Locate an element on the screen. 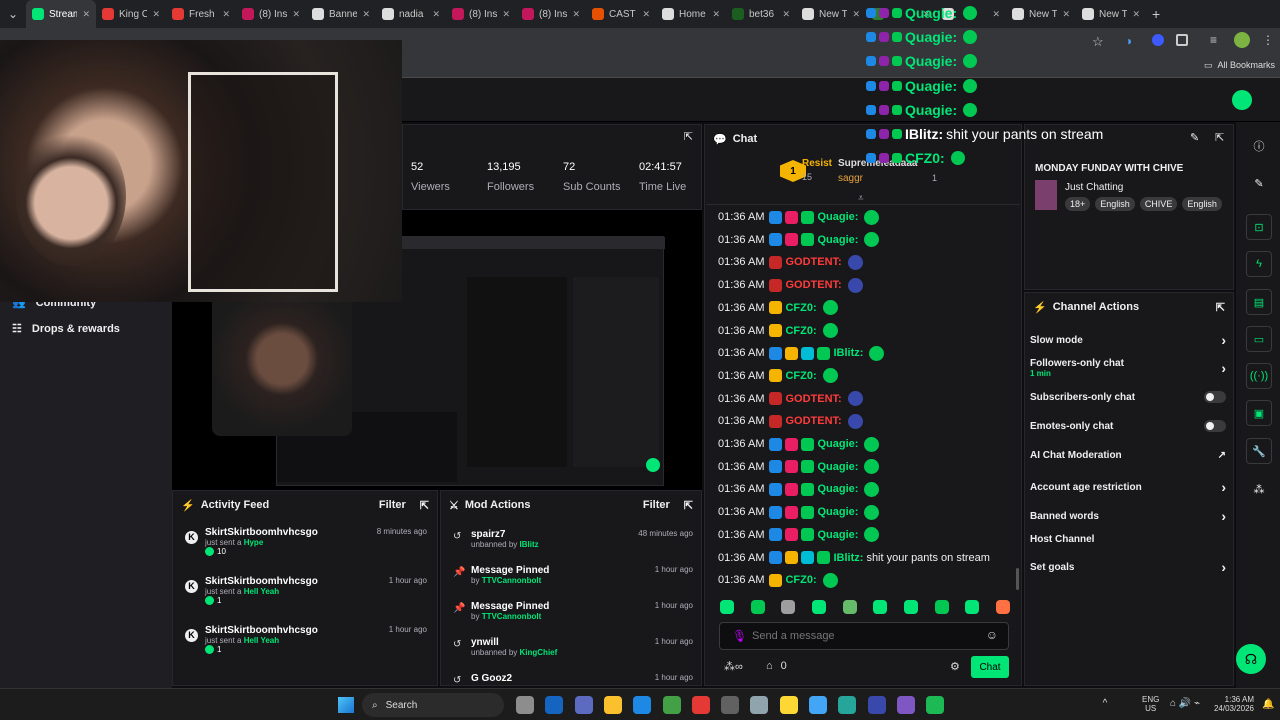 The image size is (1280, 720). notification-icon: 🔔 is located at coordinates (1268, 704).